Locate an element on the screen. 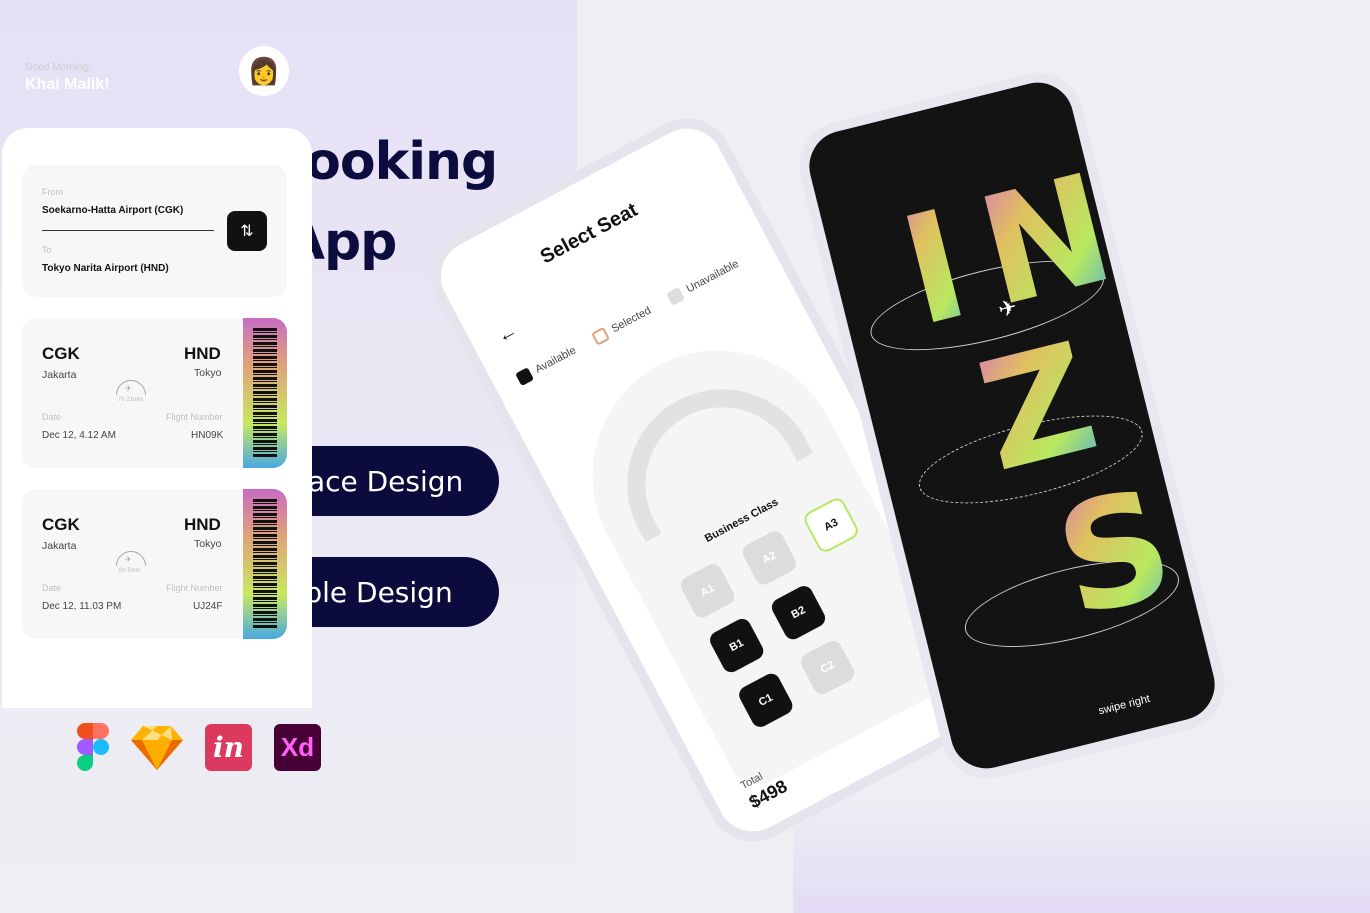 This screenshot has width=1370, height=913. swipe-hint: swipe right is located at coordinates (1124, 705).